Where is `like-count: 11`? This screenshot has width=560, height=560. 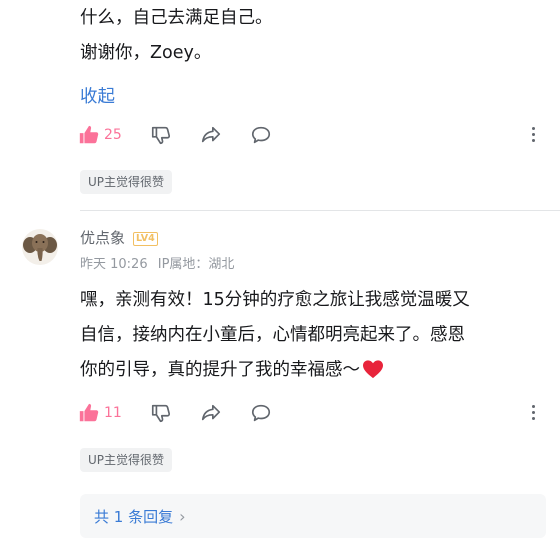
like-count: 11 is located at coordinates (113, 413).